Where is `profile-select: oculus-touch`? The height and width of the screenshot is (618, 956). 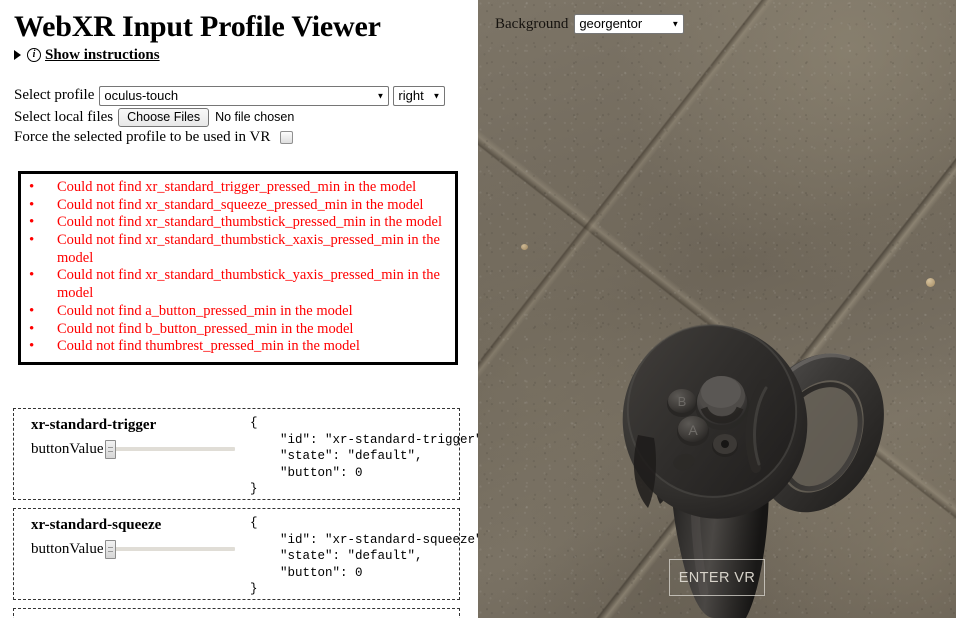
profile-select: oculus-touch is located at coordinates (244, 95).